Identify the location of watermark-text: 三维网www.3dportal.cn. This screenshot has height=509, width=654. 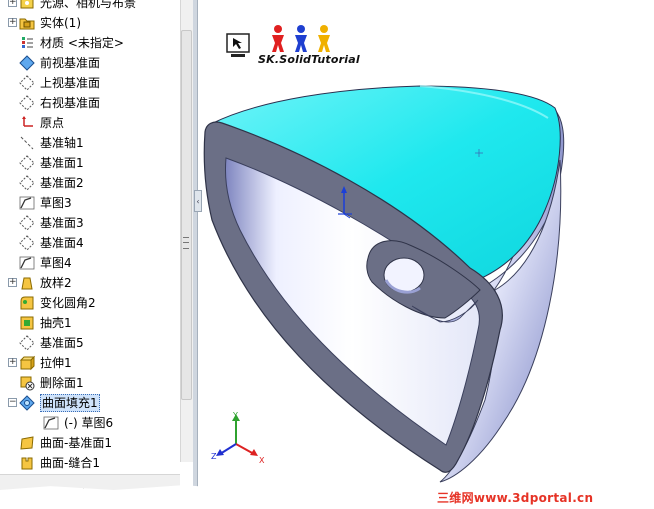
(515, 498).